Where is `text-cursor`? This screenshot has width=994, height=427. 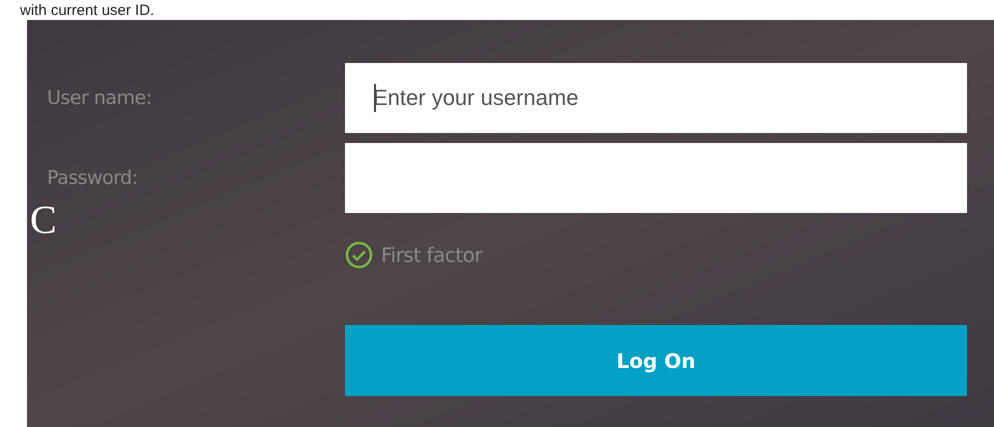 text-cursor is located at coordinates (375, 98).